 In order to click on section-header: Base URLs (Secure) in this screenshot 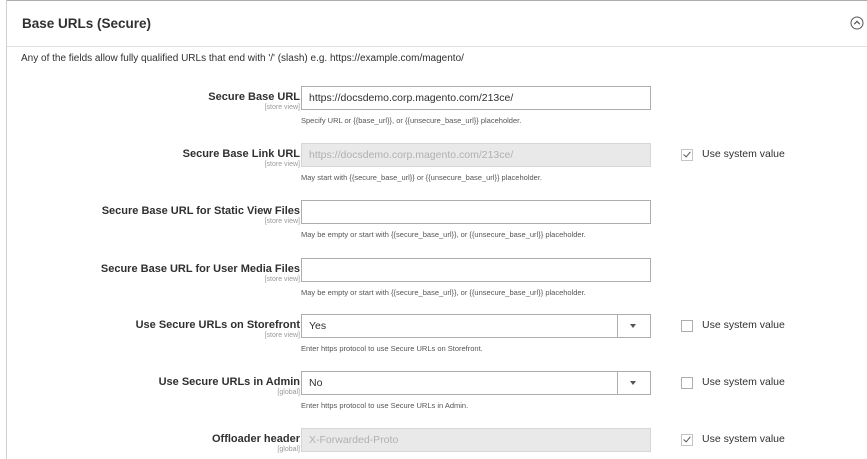, I will do `click(437, 23)`.